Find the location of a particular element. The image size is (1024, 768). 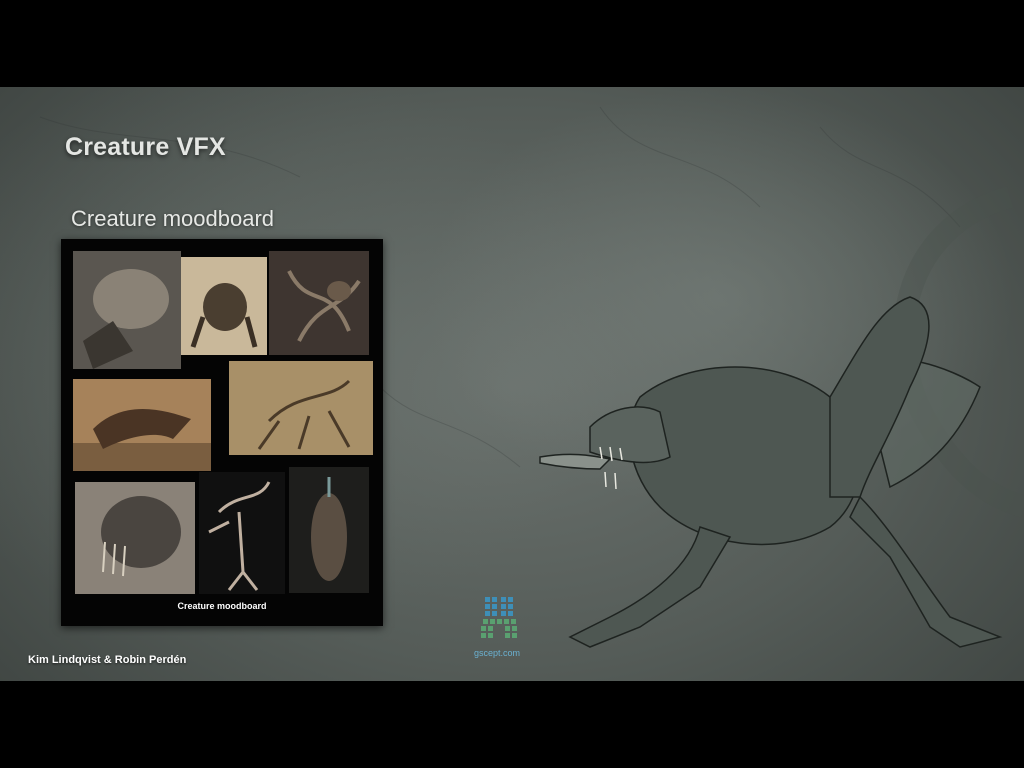

letterbox-bottom is located at coordinates (512, 724).